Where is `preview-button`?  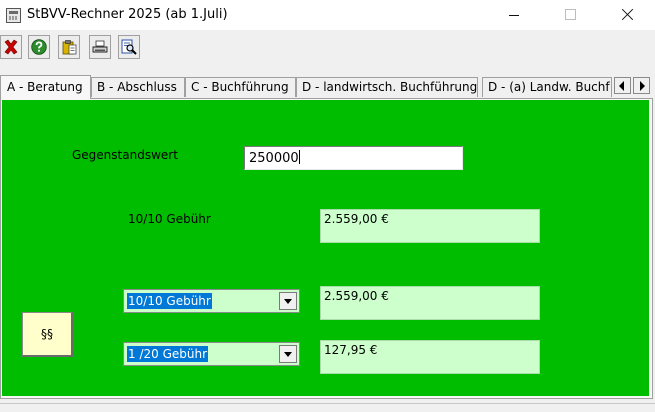 preview-button is located at coordinates (129, 47).